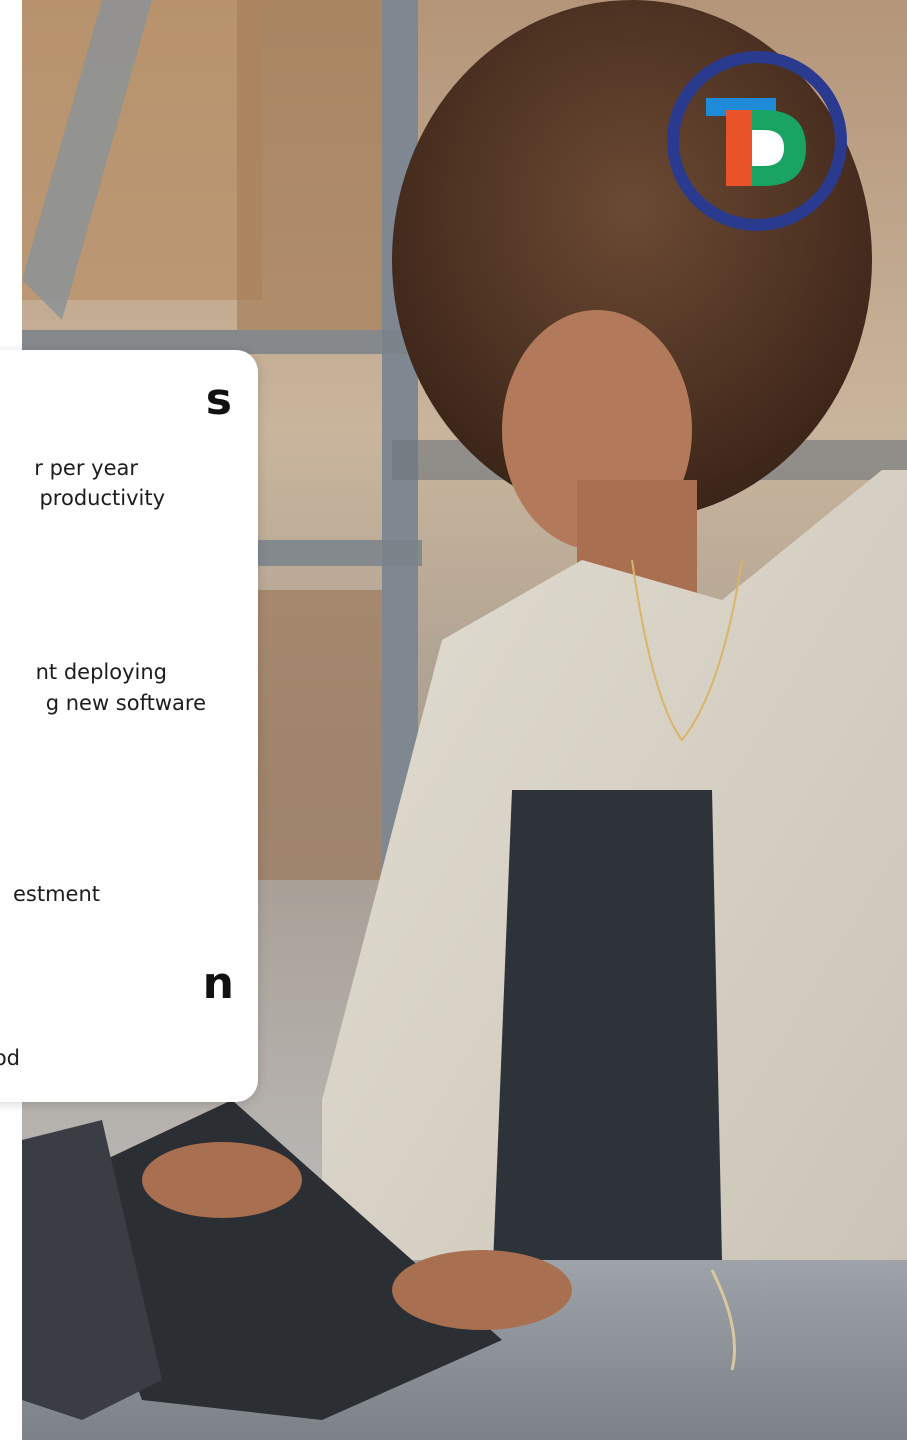  I want to click on stat-2-line-1: nt deploying, so click(101, 672).